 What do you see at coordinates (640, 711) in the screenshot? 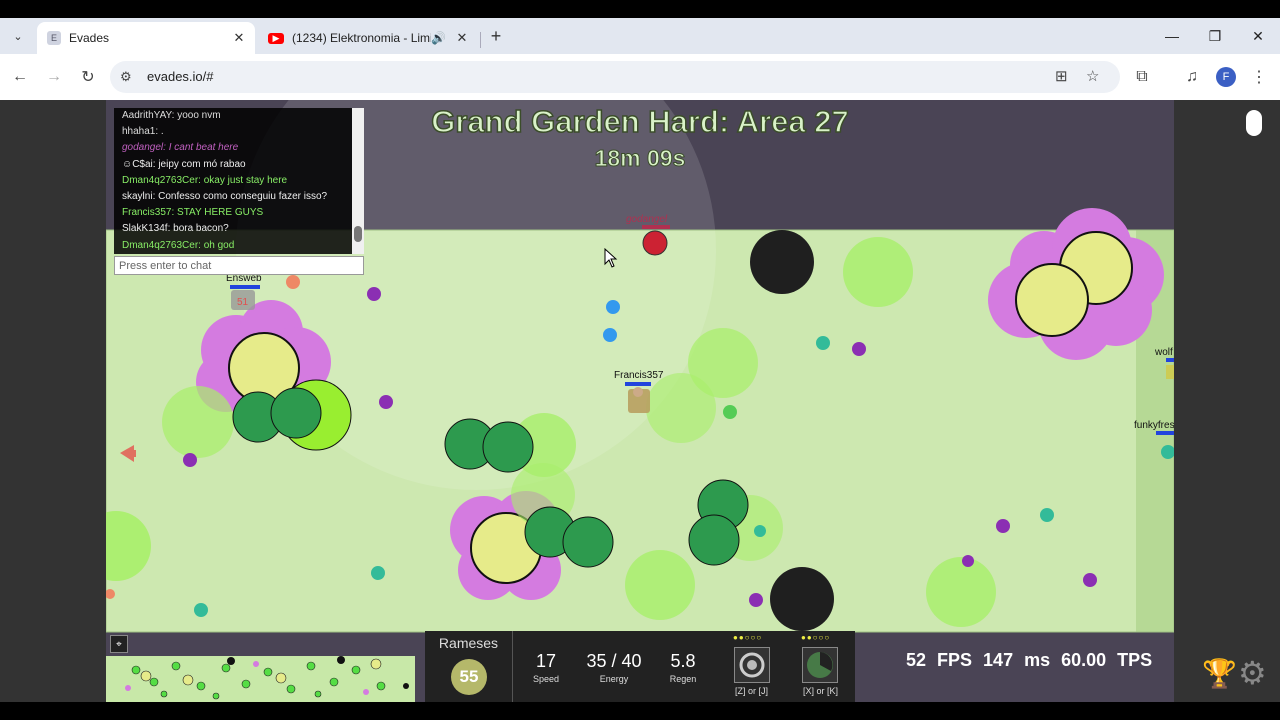
I see `screen-bottom-border` at bounding box center [640, 711].